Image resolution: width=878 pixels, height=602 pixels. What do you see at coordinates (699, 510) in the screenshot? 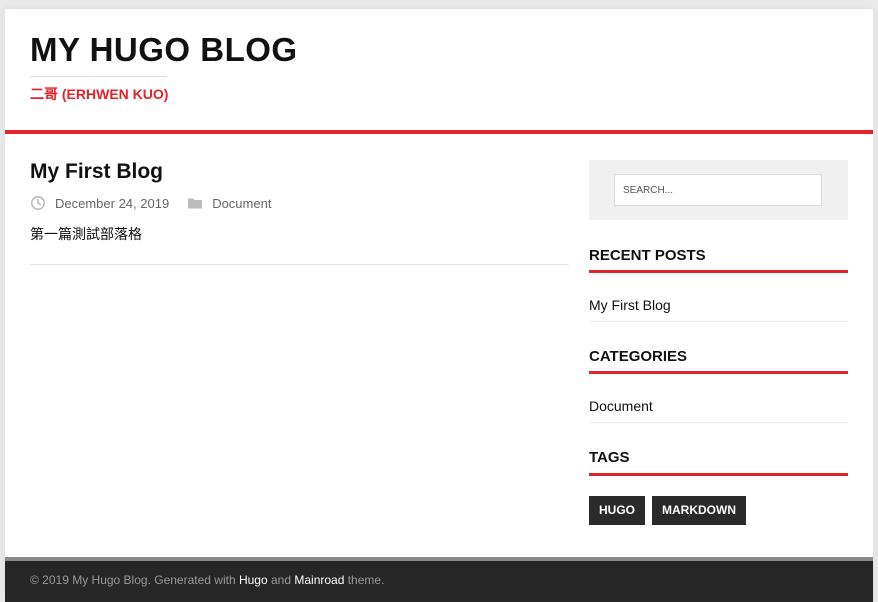
I see `tag-markdown: MARKDOWN` at bounding box center [699, 510].